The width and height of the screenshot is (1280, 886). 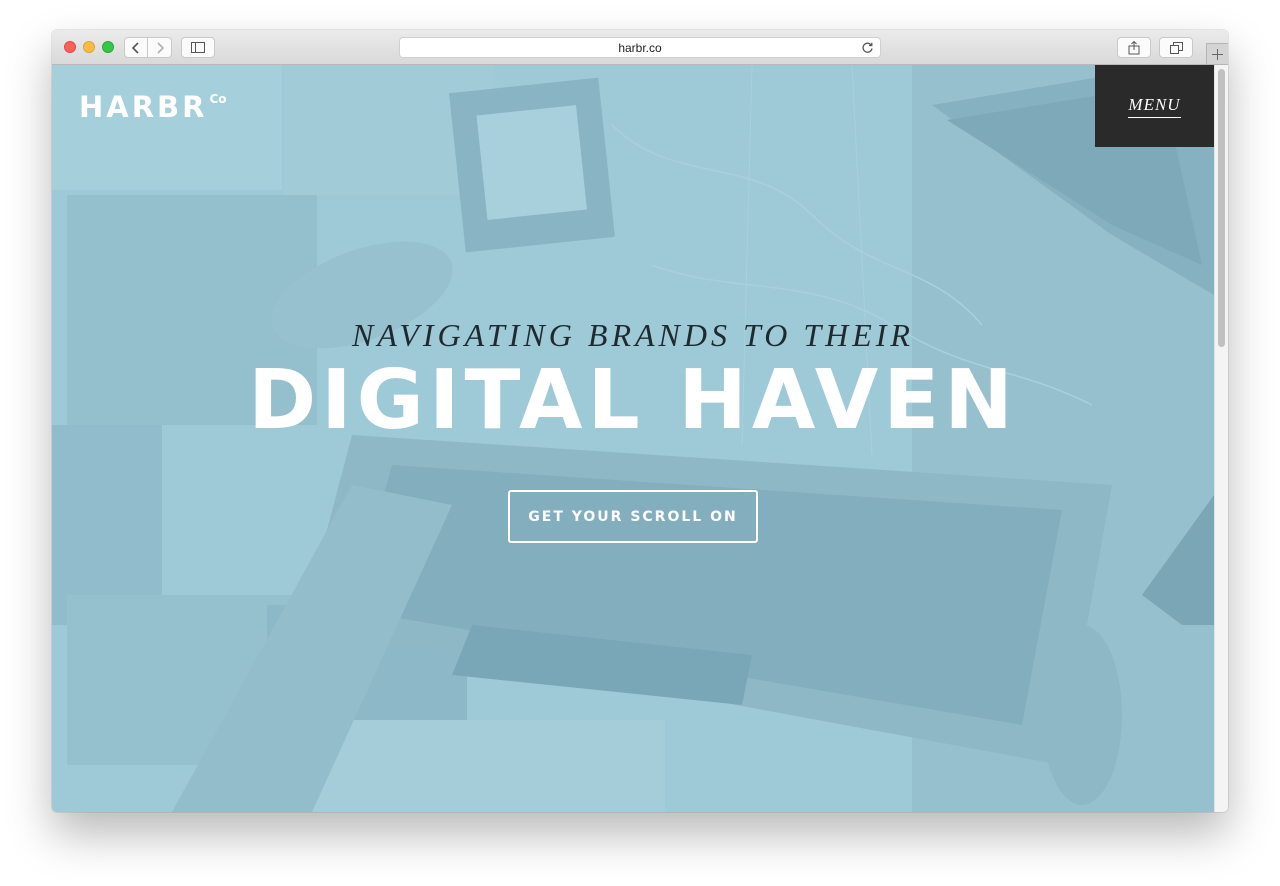 I want to click on sidebar-toggle-button, so click(x=198, y=47).